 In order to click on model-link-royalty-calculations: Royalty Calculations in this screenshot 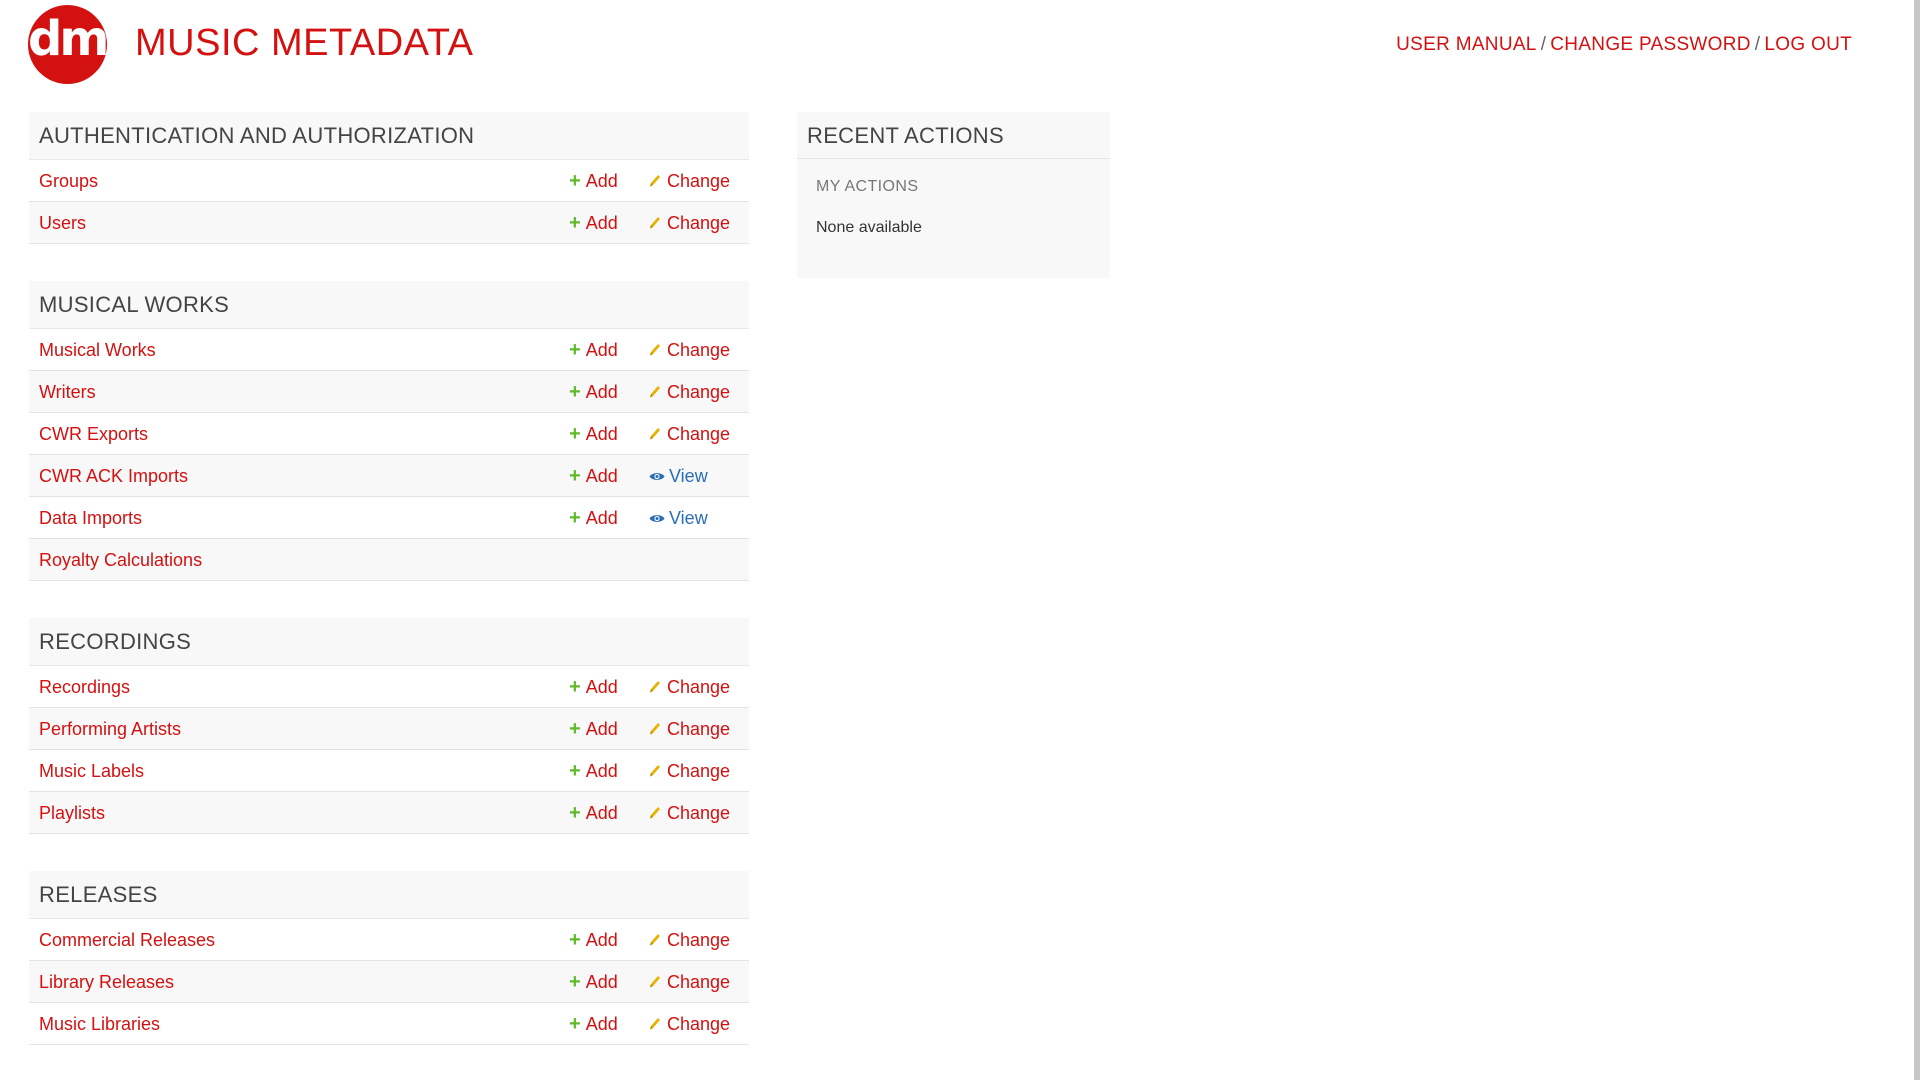, I will do `click(120, 560)`.